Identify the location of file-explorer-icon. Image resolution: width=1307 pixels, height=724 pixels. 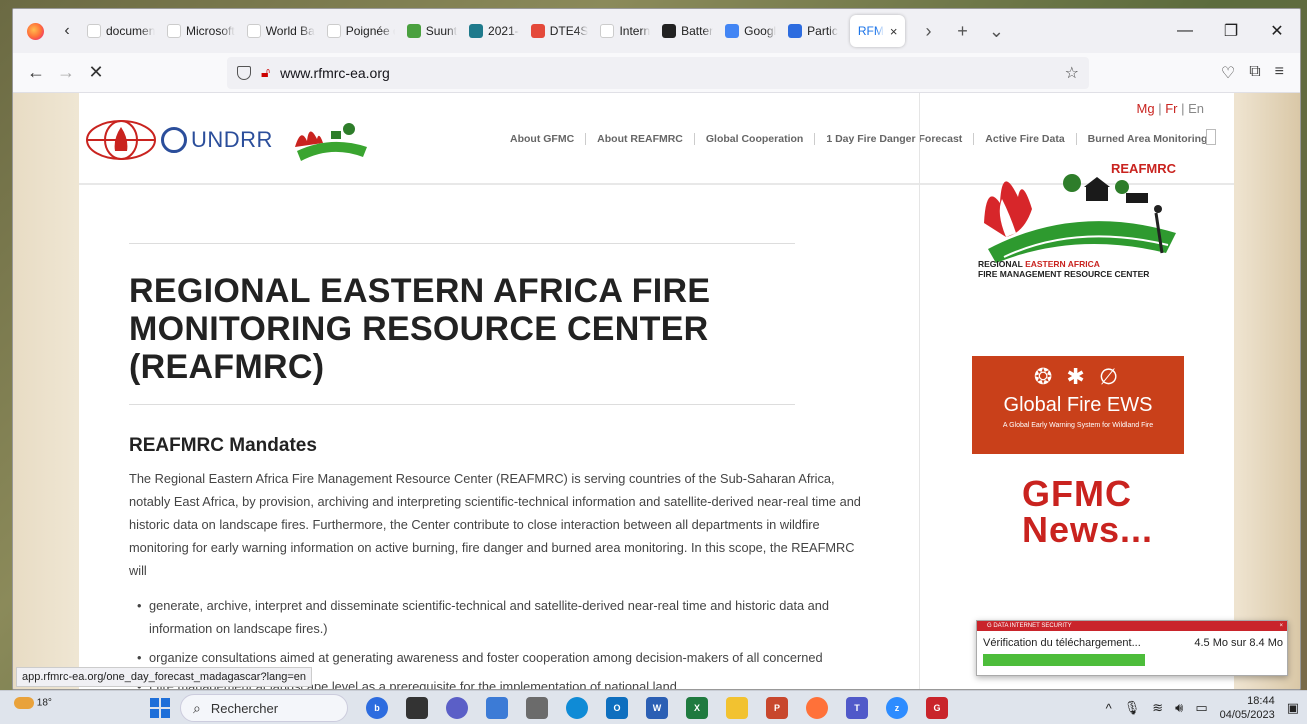
(737, 708).